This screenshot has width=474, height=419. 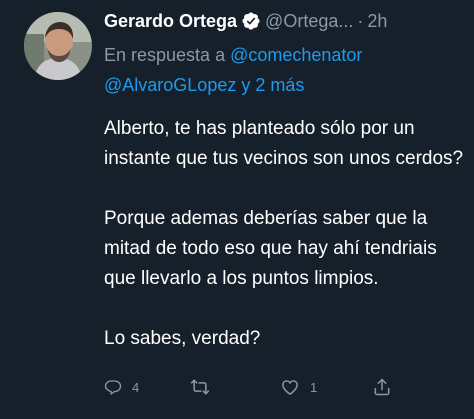 I want to click on retweet-icon, so click(x=200, y=387).